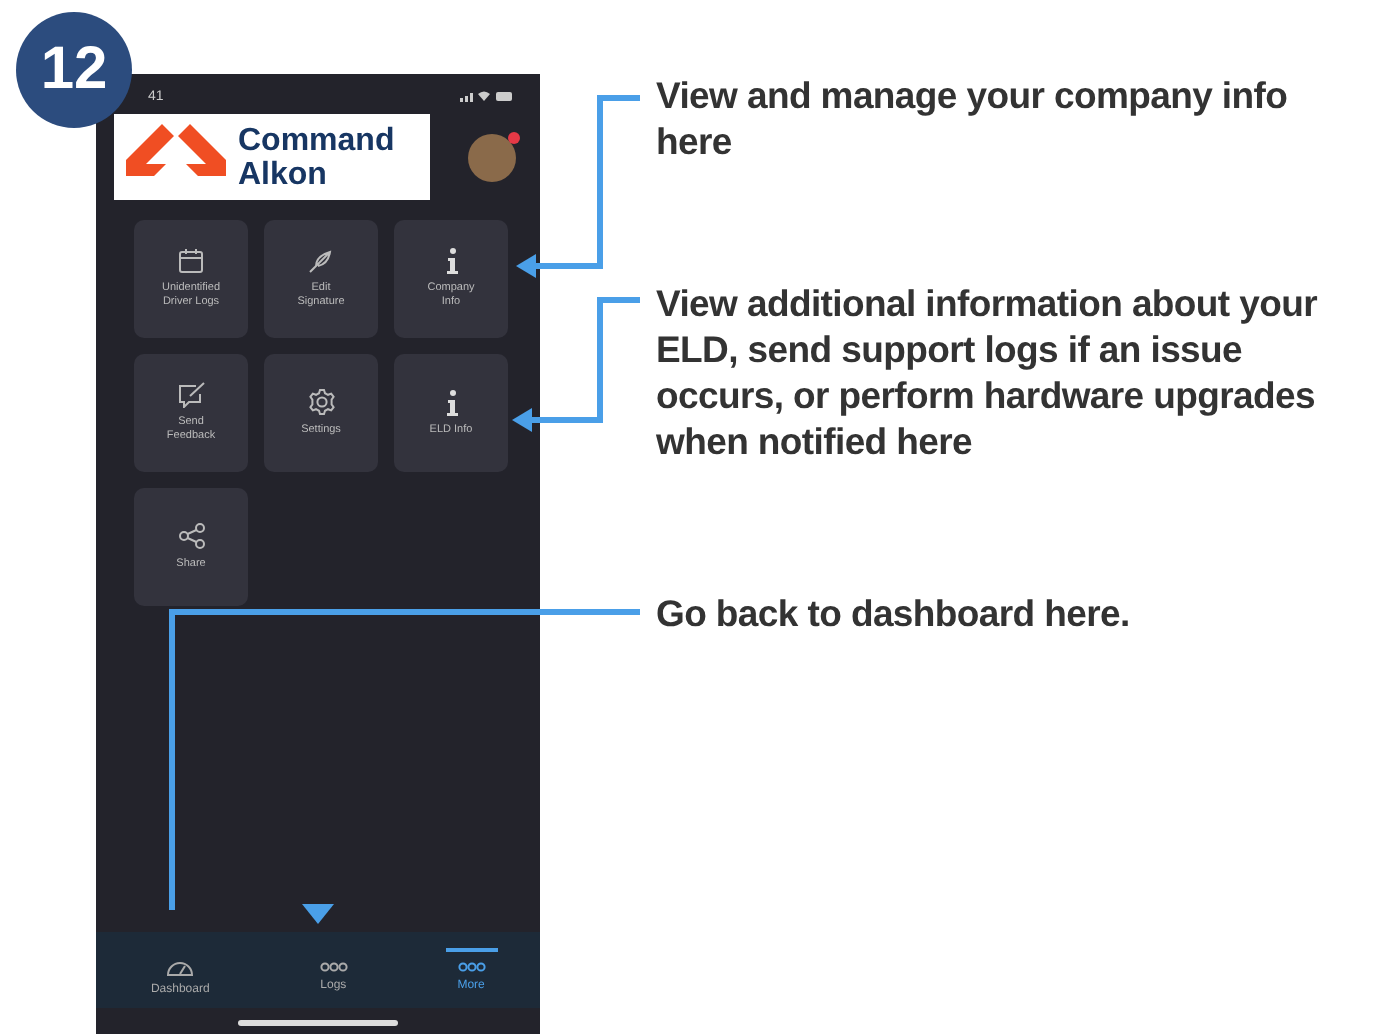  Describe the element at coordinates (492, 157) in the screenshot. I see `avatar` at that location.